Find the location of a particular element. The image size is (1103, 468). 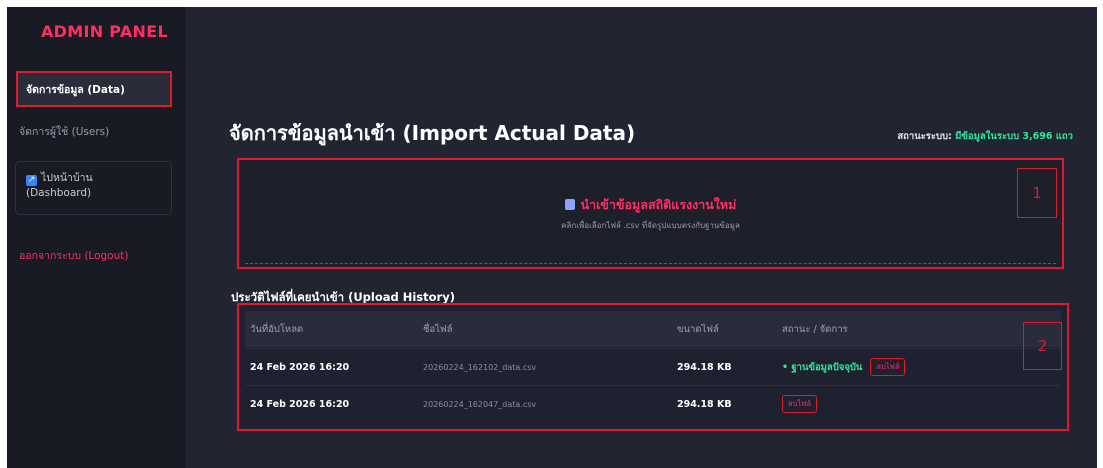

system-status: สถานะระบบ: มีข้อมูลในระบบ 3,696 แถว is located at coordinates (985, 136).